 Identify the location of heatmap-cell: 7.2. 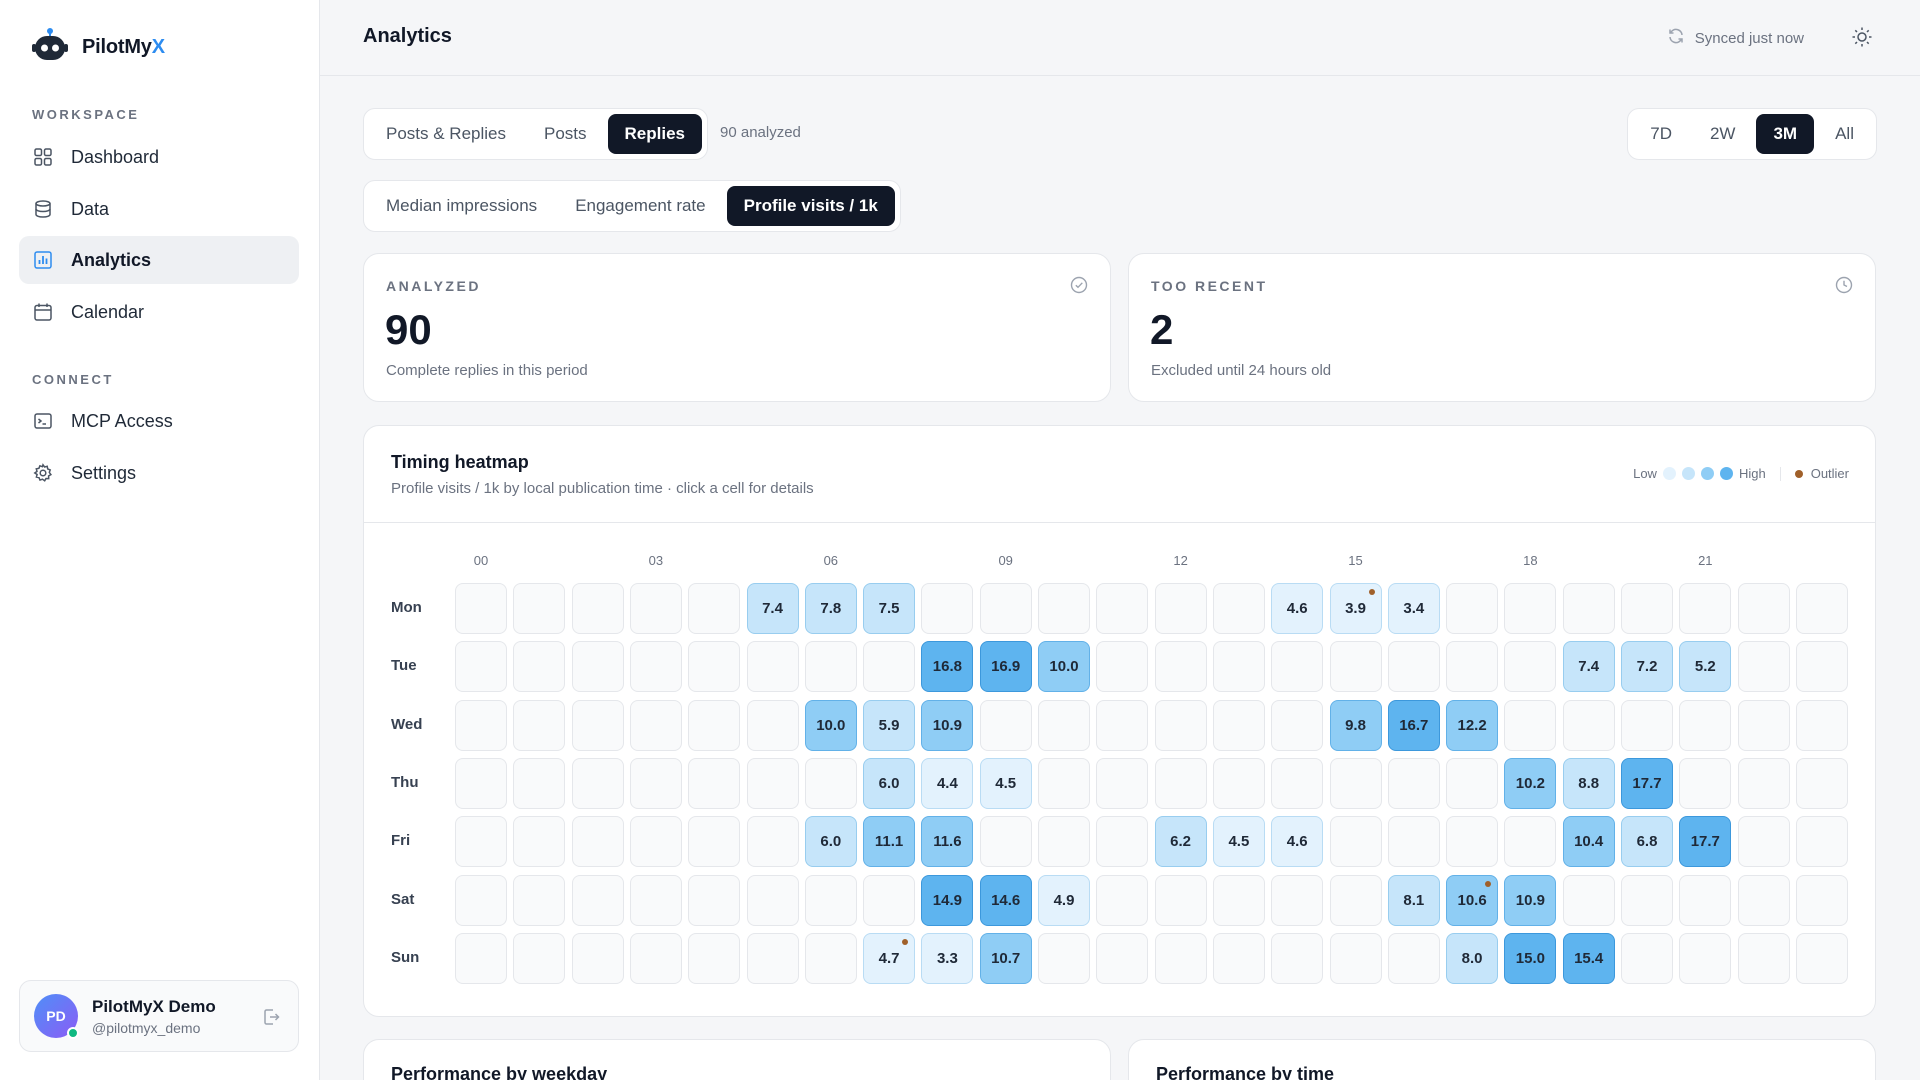
(1647, 667).